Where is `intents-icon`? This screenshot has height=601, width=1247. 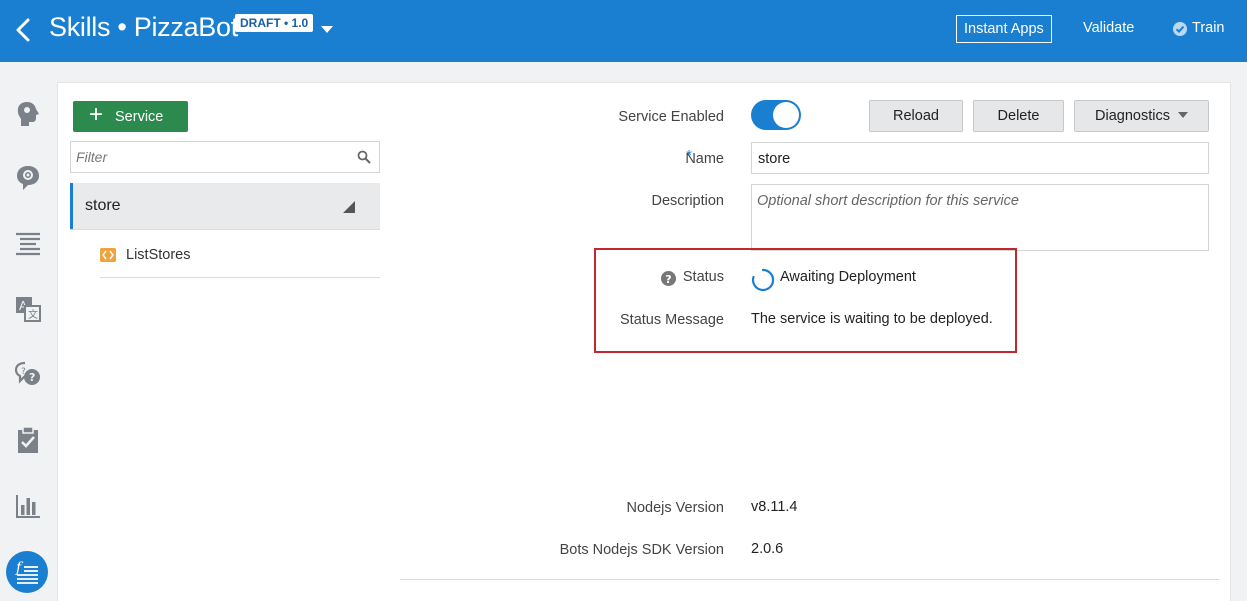 intents-icon is located at coordinates (28, 114).